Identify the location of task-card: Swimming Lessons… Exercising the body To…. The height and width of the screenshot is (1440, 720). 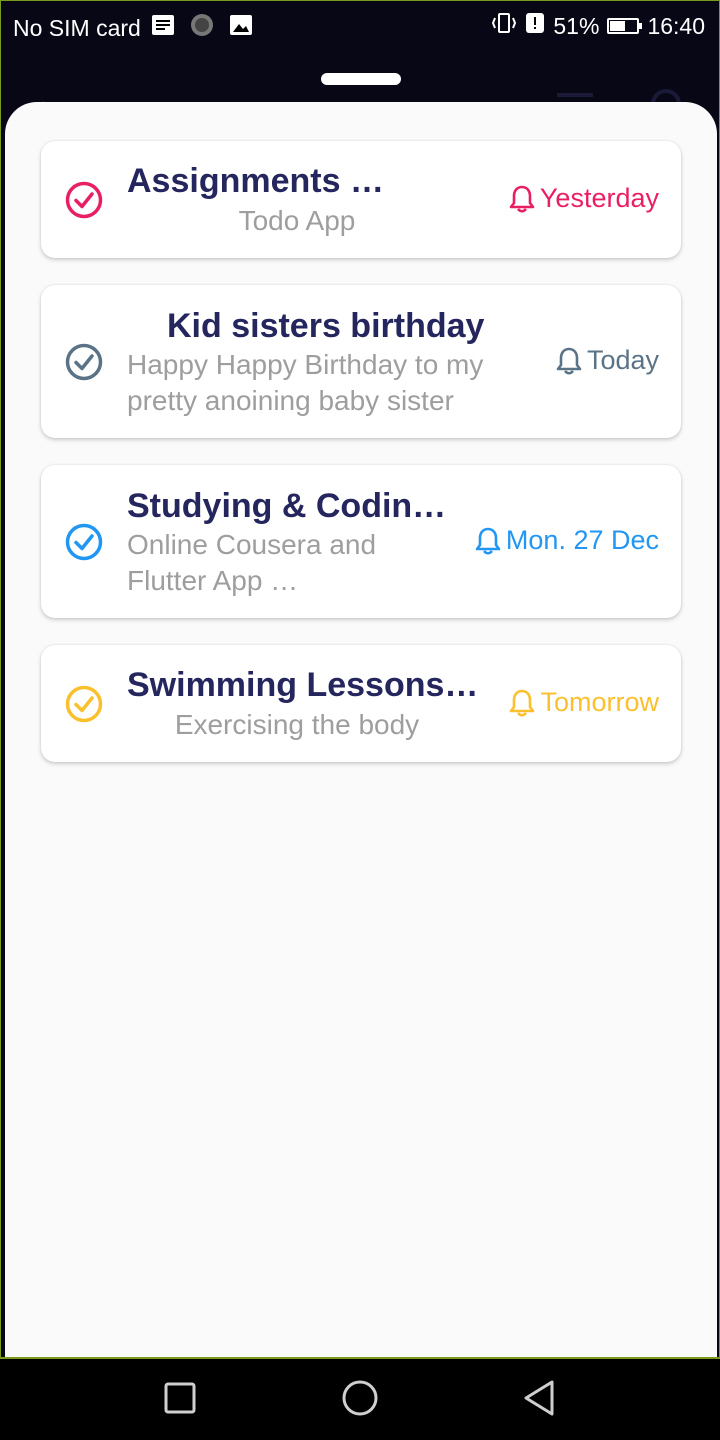
(361, 703).